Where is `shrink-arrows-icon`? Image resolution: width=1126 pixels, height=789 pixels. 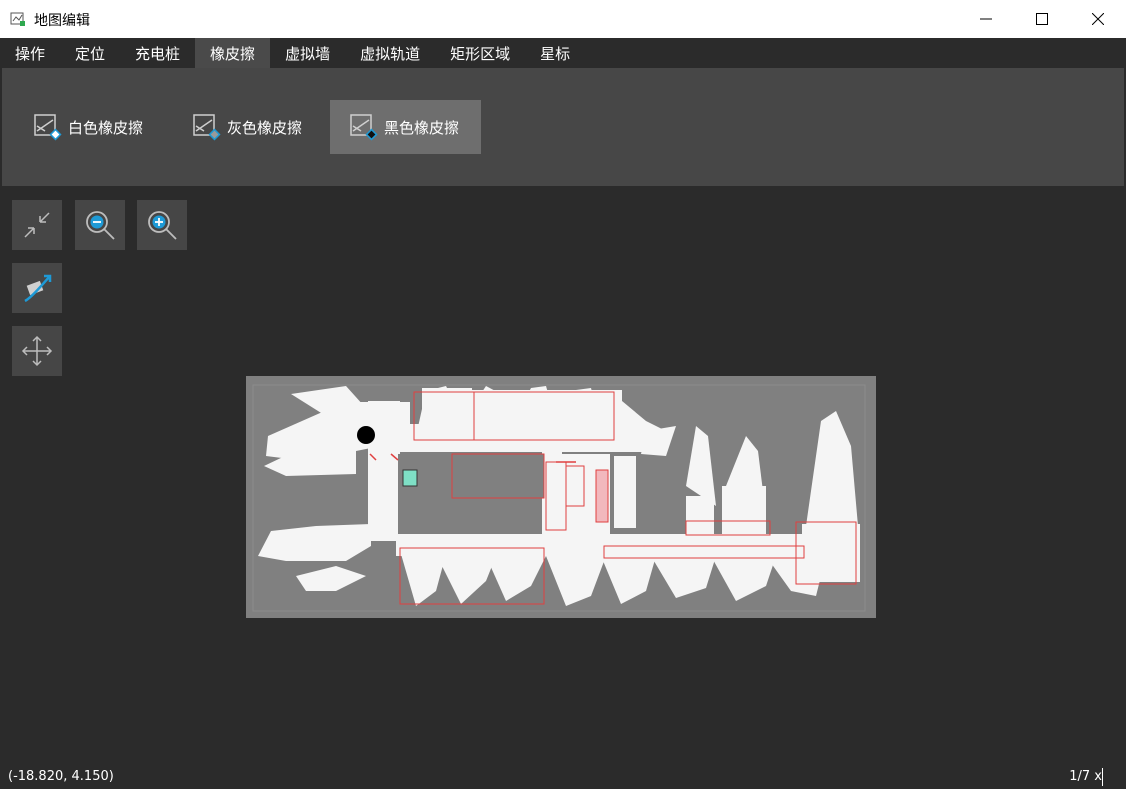 shrink-arrows-icon is located at coordinates (37, 225).